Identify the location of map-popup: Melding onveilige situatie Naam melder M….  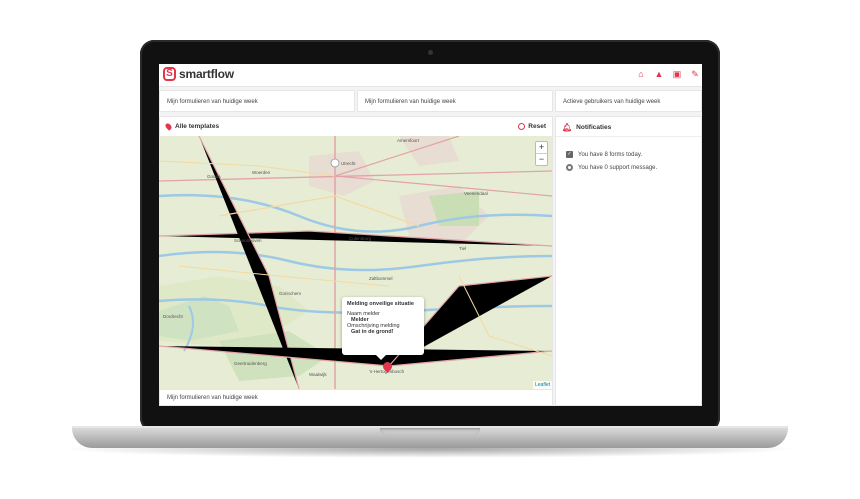
(383, 328).